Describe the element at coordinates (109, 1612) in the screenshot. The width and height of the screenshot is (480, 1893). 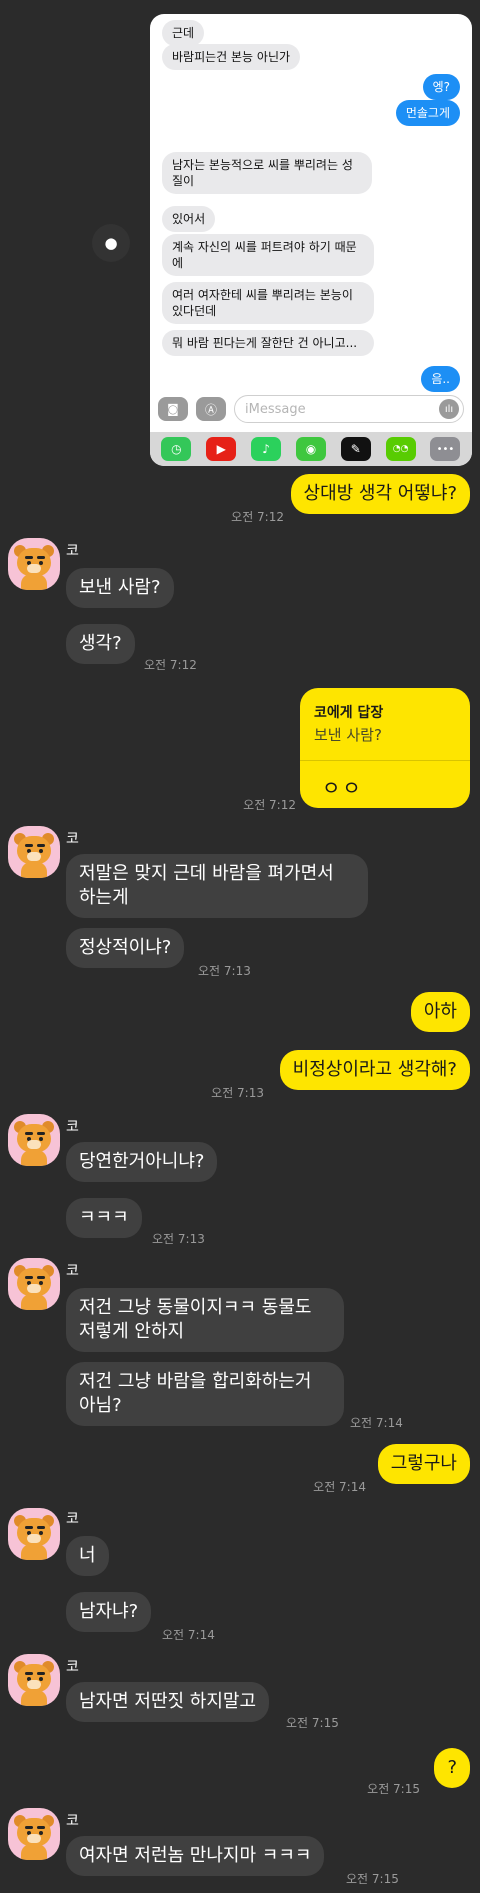
I see `message-bubble-in: 남자냐?` at that location.